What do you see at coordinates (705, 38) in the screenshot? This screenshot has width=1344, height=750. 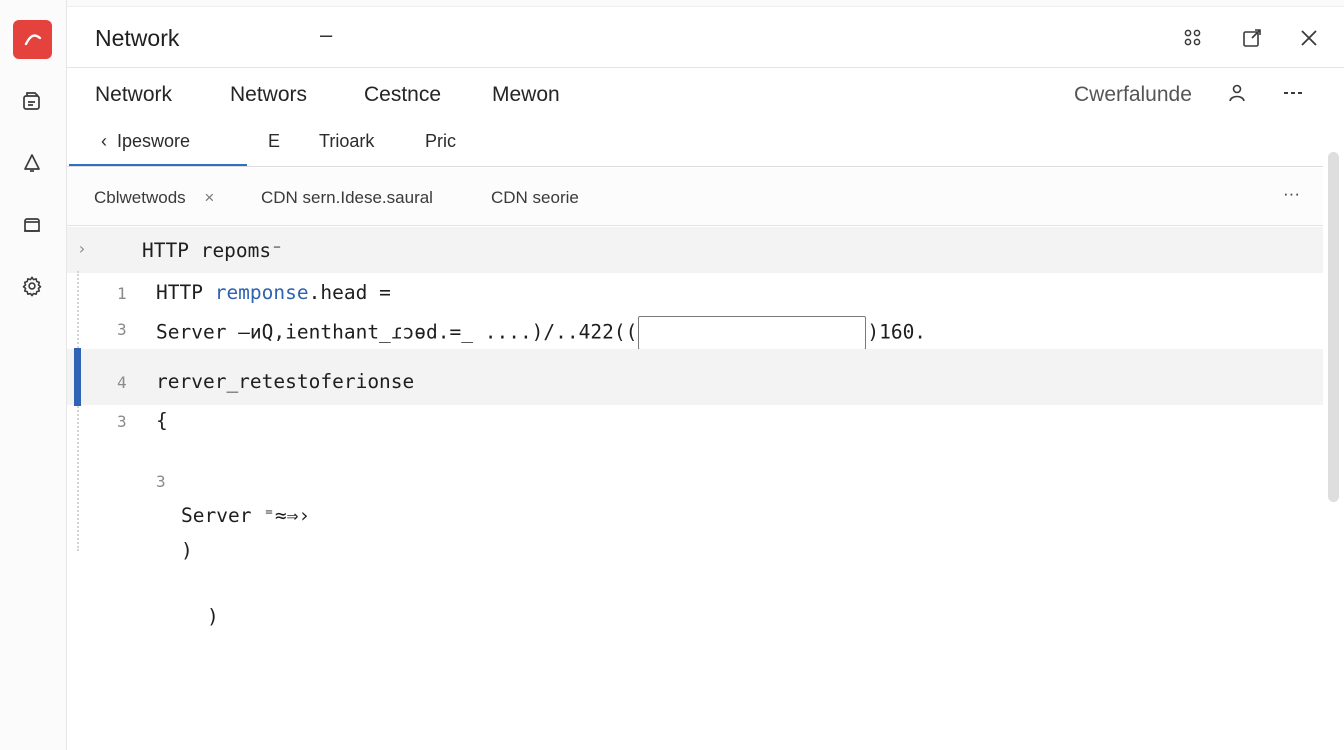 I see `title-bar: Network –` at bounding box center [705, 38].